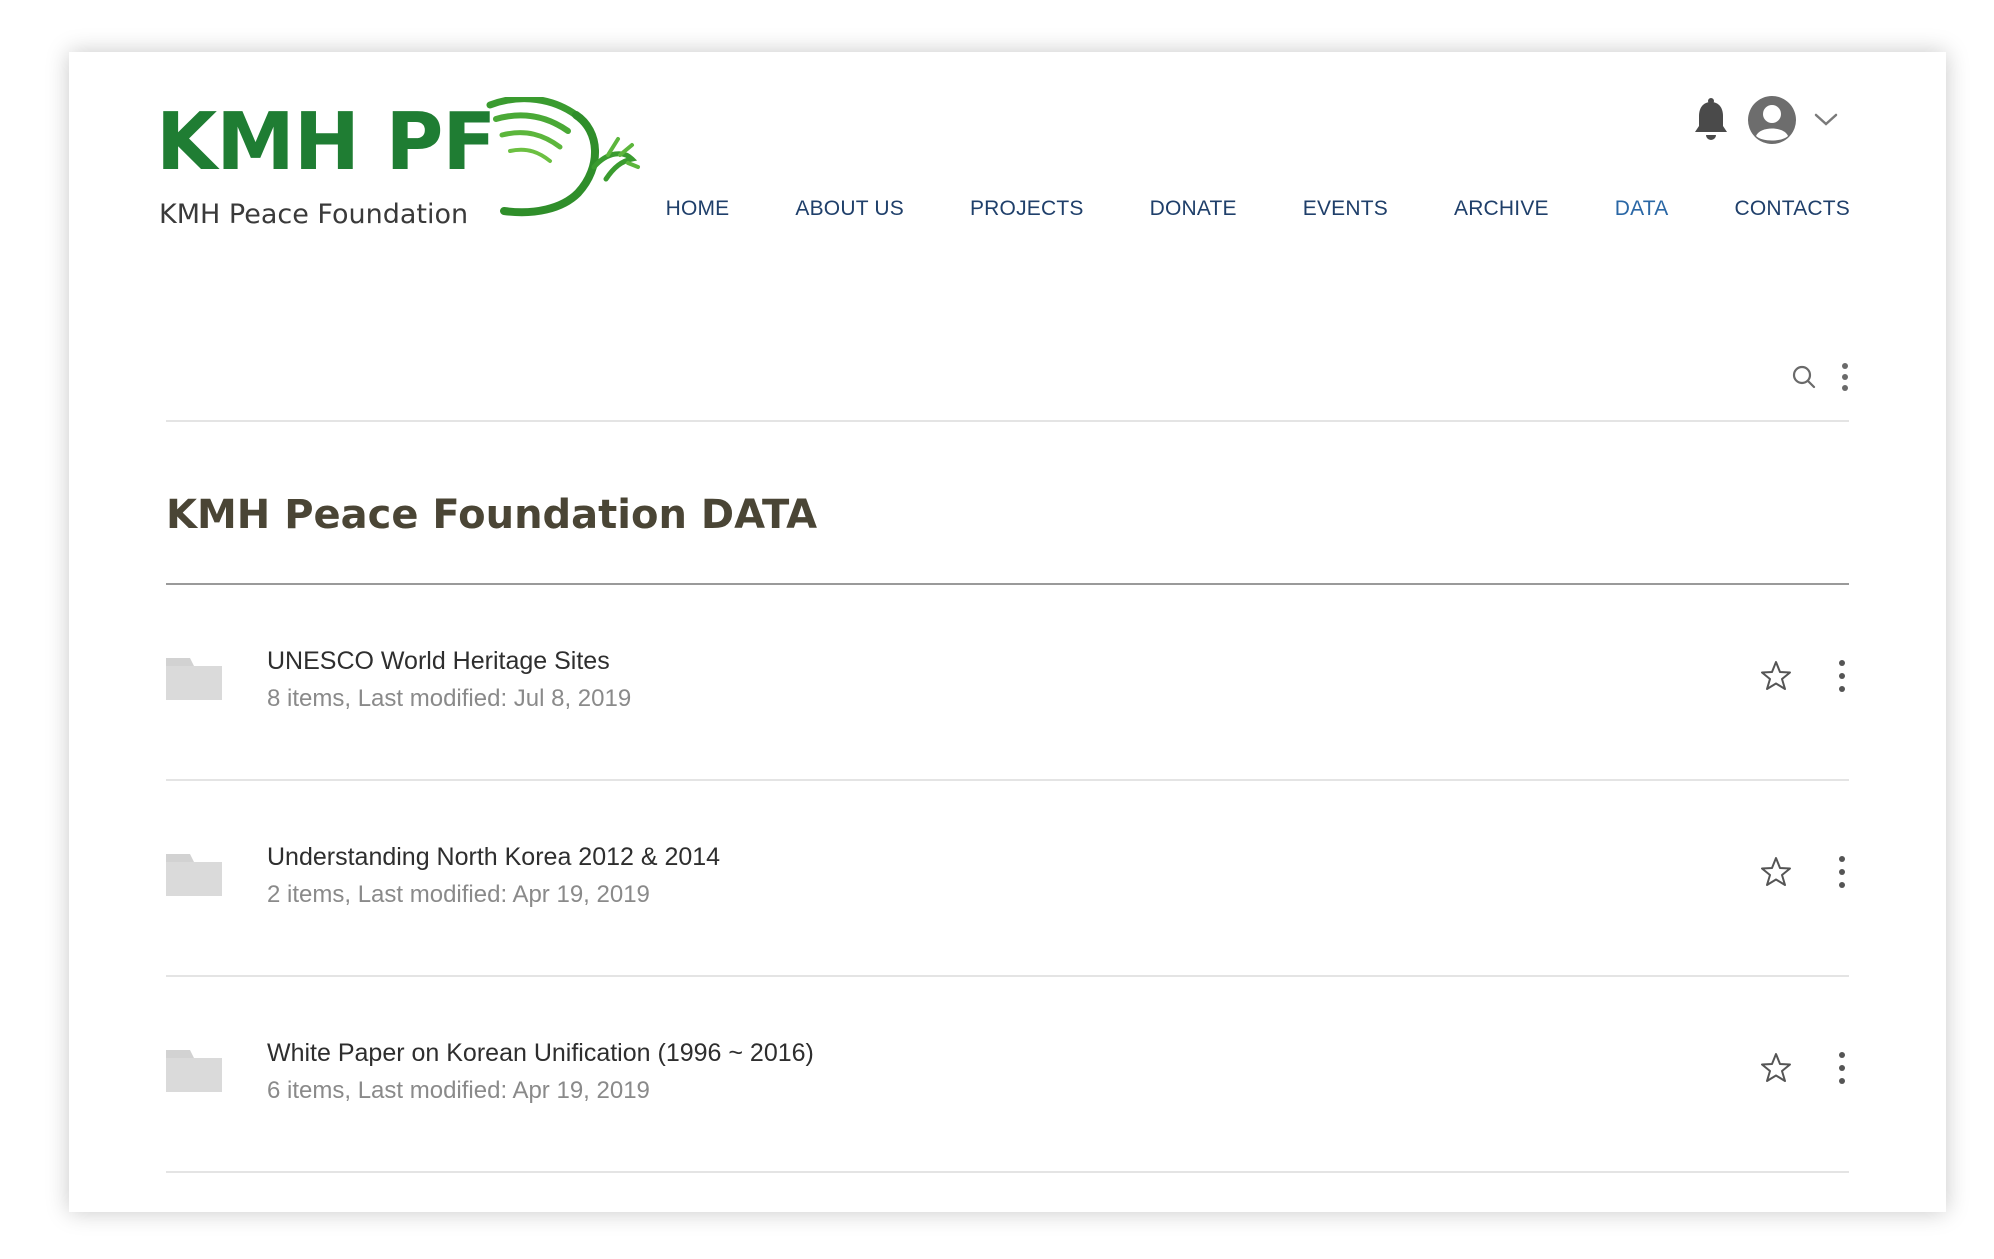 Image resolution: width=1994 pixels, height=1259 pixels. Describe the element at coordinates (849, 209) in the screenshot. I see `nav-item-about-us: ABOUT US` at that location.